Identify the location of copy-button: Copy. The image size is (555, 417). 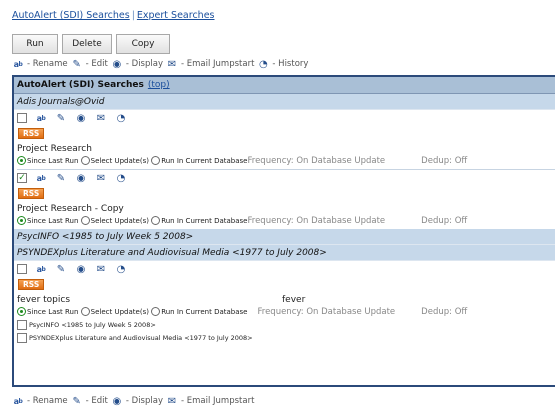
(143, 44).